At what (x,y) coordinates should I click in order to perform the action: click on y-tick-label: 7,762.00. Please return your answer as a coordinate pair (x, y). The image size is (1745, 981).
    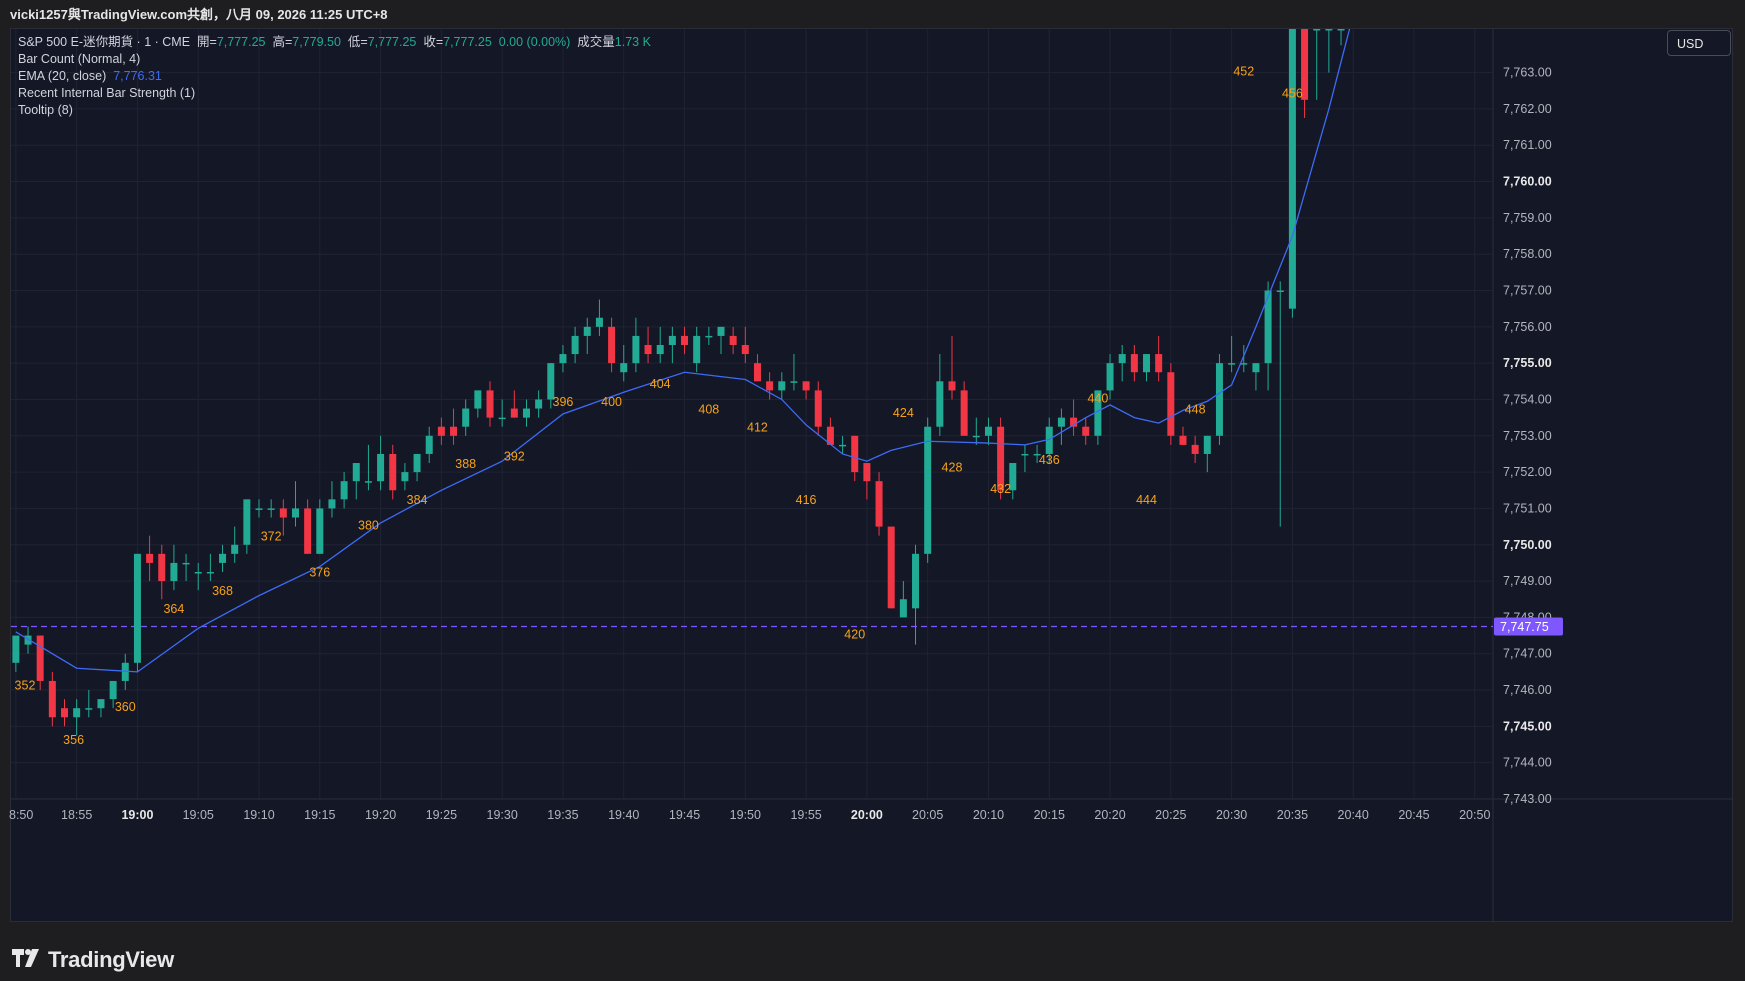
    Looking at the image, I should click on (1527, 109).